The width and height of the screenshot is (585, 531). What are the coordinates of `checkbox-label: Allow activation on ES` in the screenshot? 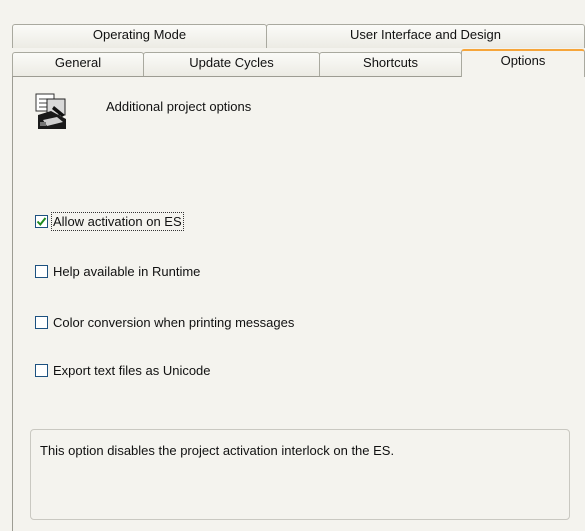 It's located at (117, 221).